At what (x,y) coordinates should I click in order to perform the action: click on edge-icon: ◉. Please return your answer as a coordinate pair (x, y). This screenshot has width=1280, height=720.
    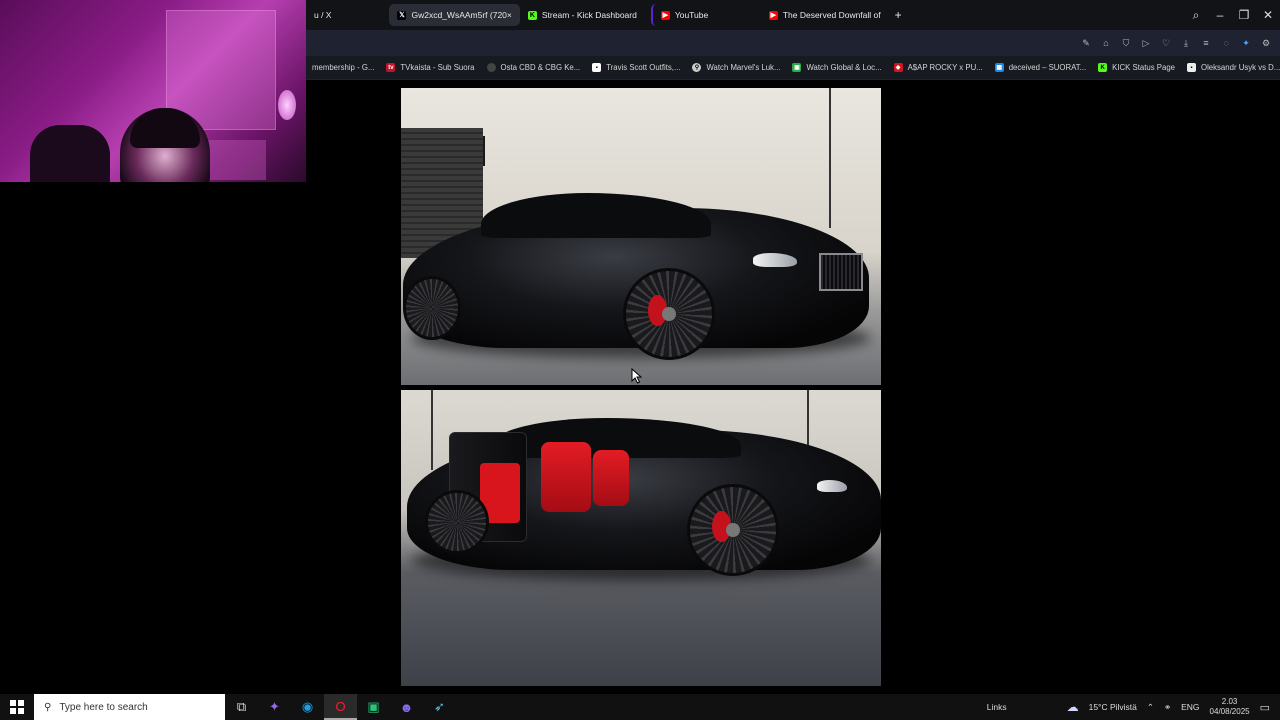
    Looking at the image, I should click on (307, 707).